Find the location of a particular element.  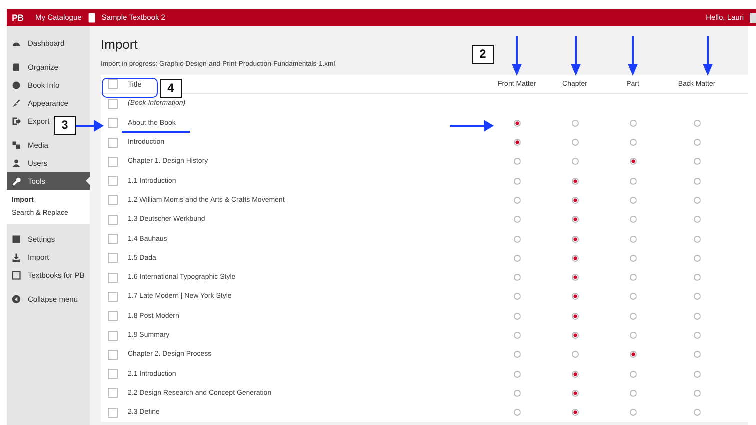

download-icon is located at coordinates (16, 257).